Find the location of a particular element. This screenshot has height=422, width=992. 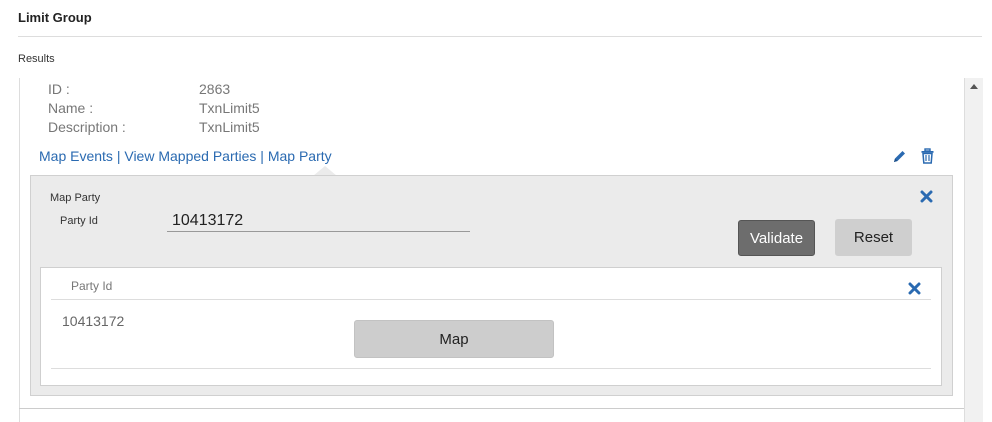

record-name-value: TxnLimit5 is located at coordinates (229, 108).